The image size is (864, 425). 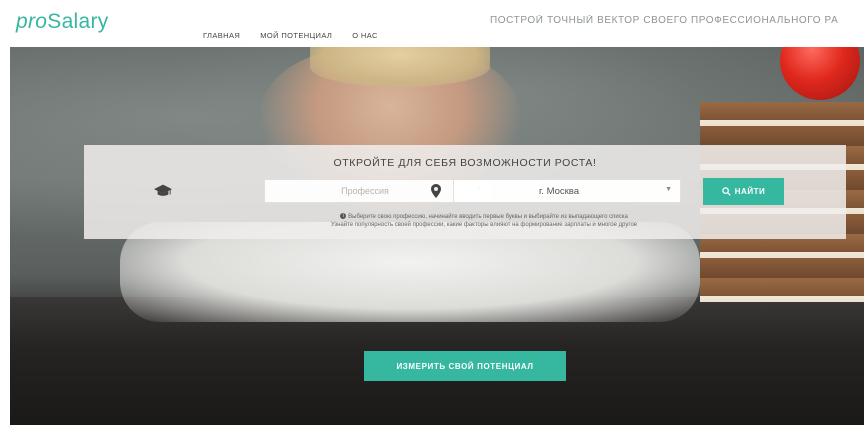 I want to click on logo: proSalary, so click(x=62, y=22).